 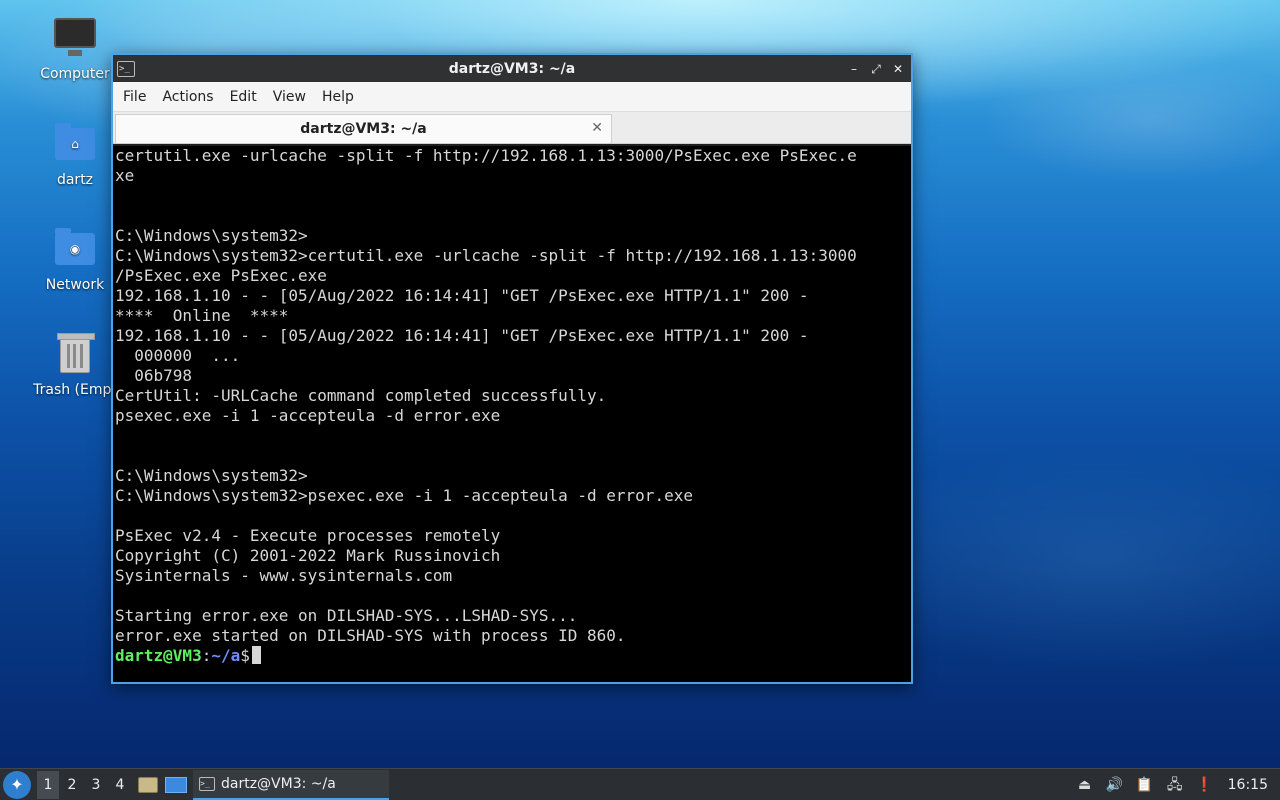 I want to click on tab-label: dartz@VM3: ~/a, so click(x=363, y=129).